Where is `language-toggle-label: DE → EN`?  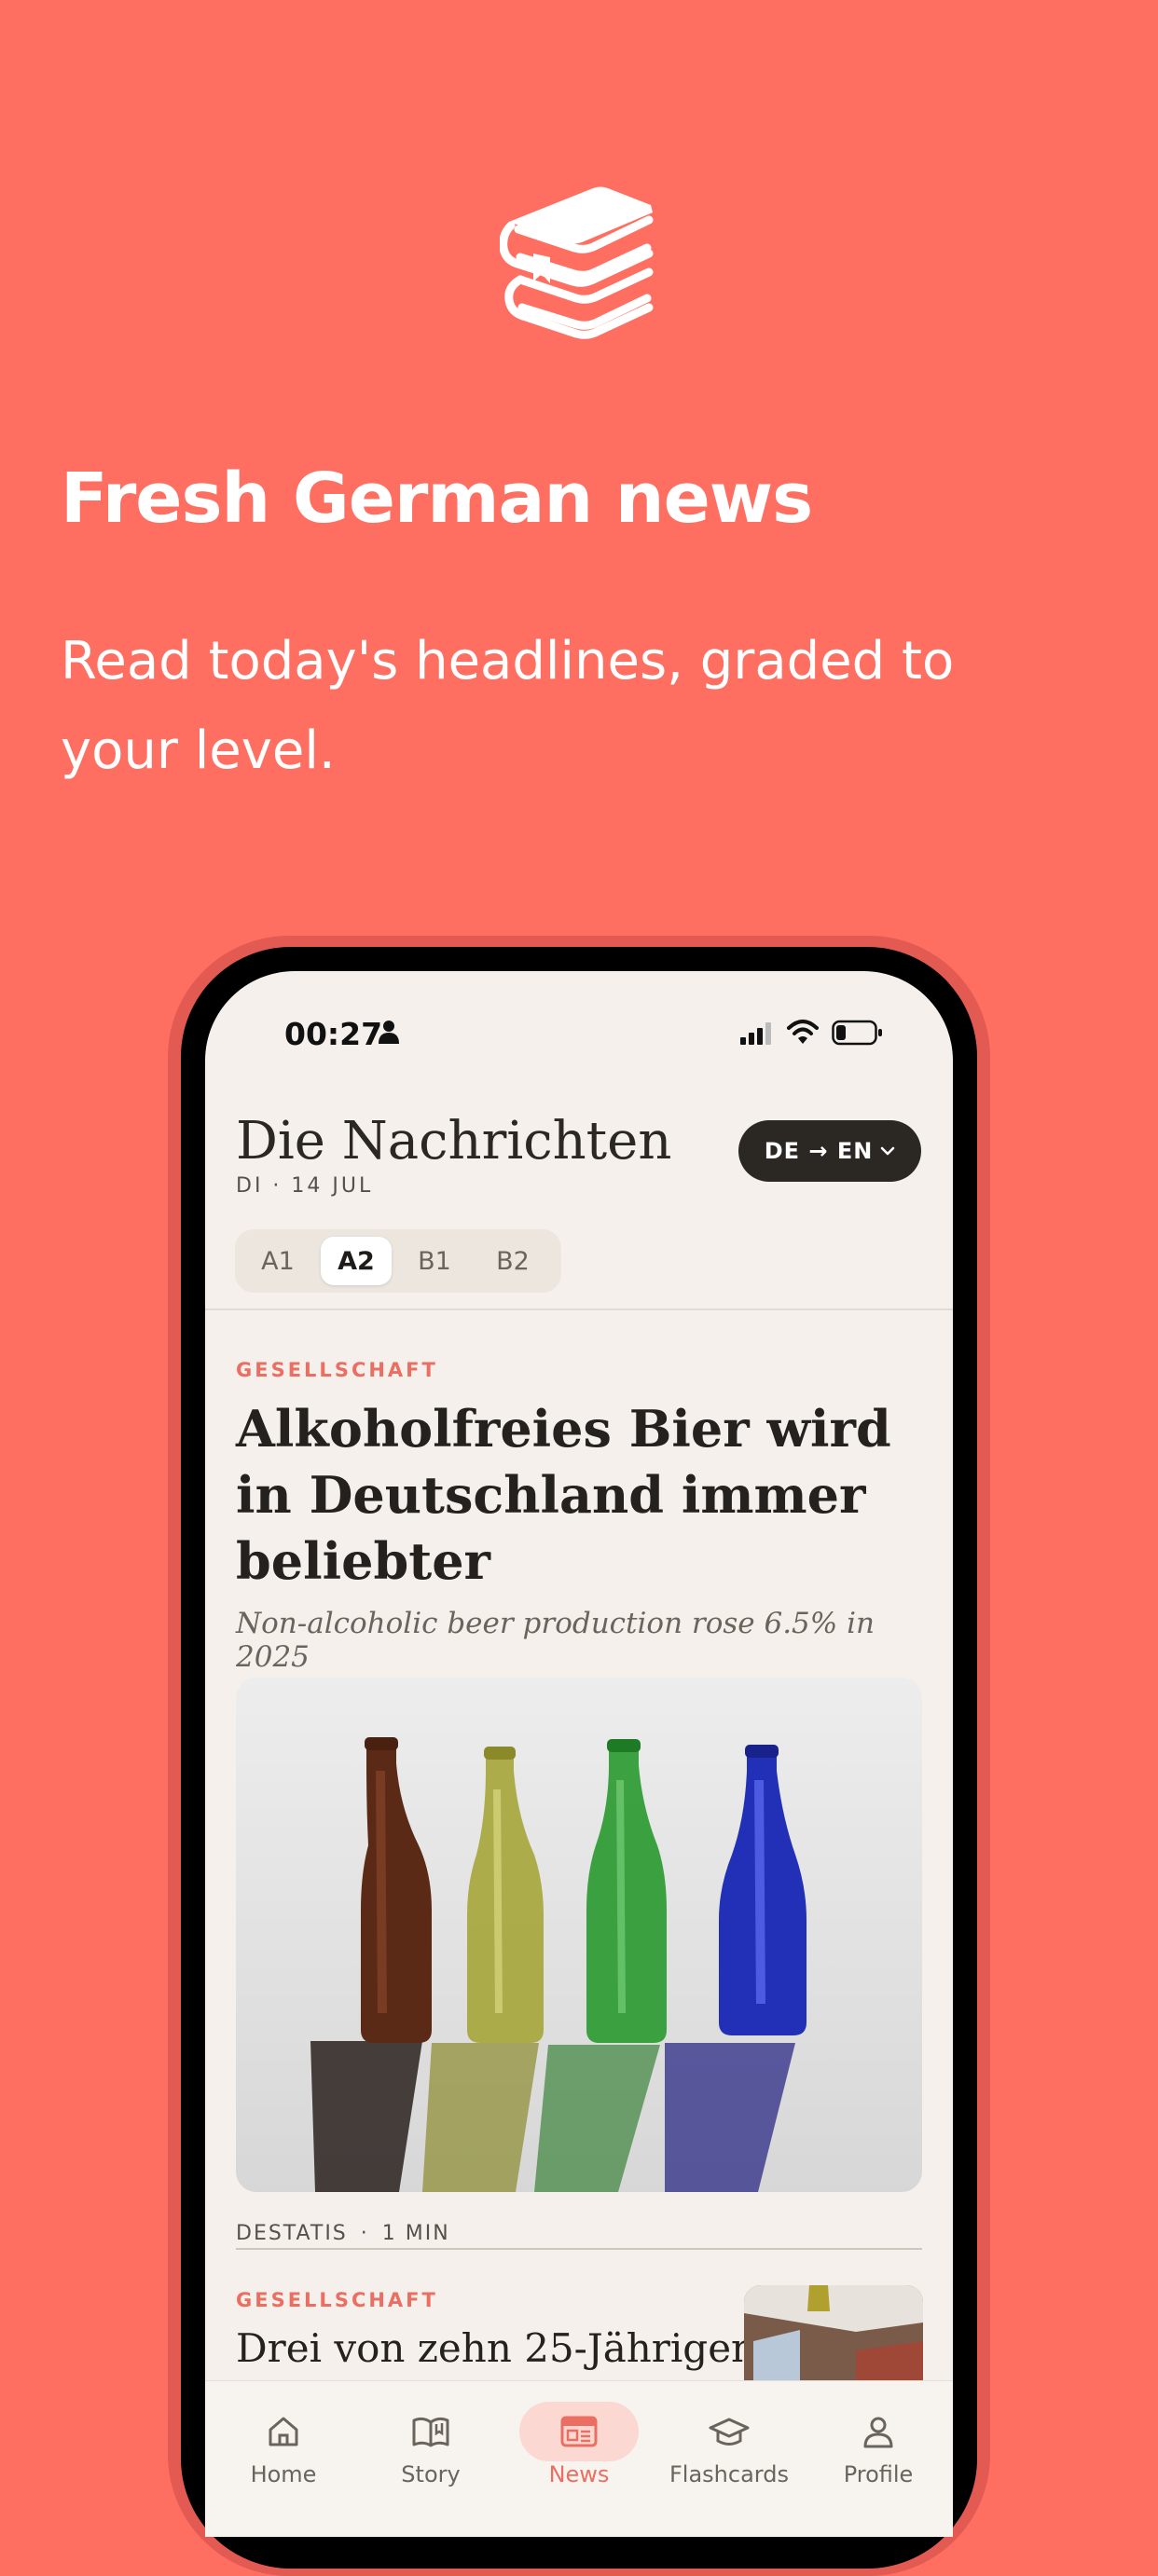 language-toggle-label: DE → EN is located at coordinates (819, 1151).